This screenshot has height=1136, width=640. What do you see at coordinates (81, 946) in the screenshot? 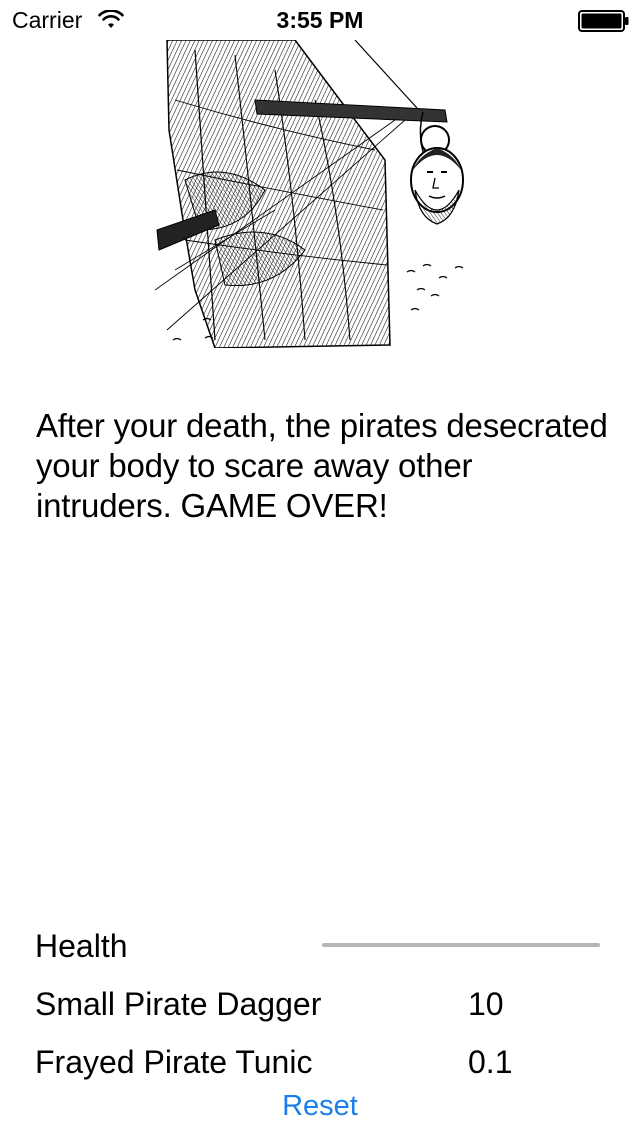
I see `health-label: Health` at bounding box center [81, 946].